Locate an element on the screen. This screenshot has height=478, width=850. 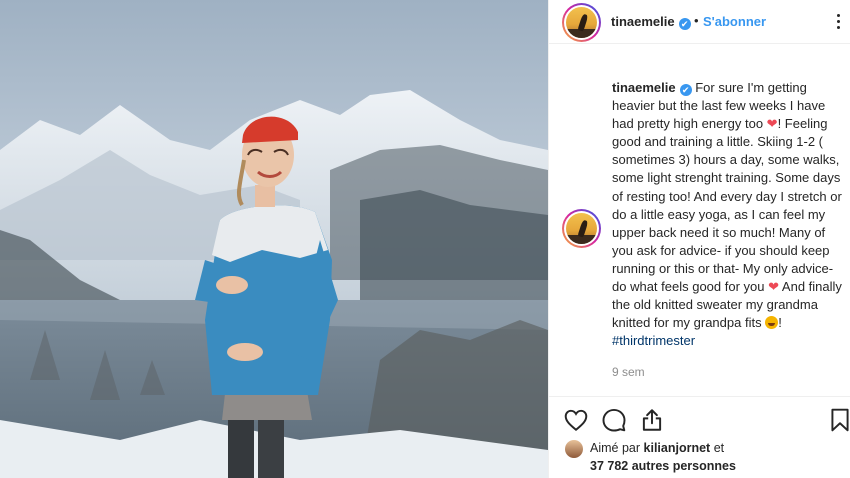
follow-button: S'abonner is located at coordinates (734, 21).